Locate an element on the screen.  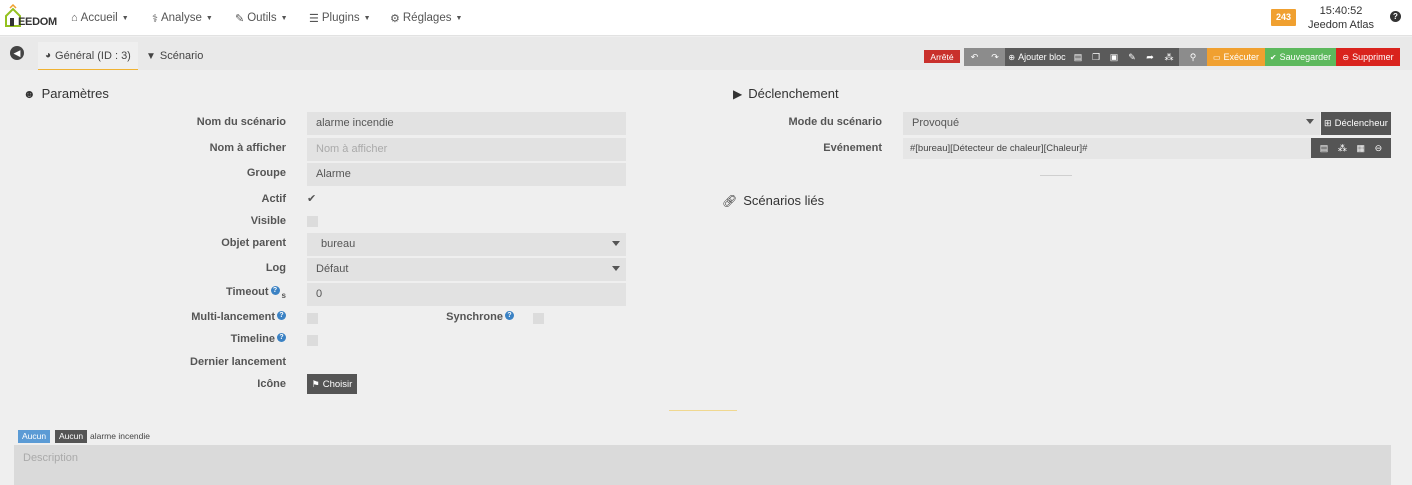
share-icon: ➦ is located at coordinates (1150, 57).